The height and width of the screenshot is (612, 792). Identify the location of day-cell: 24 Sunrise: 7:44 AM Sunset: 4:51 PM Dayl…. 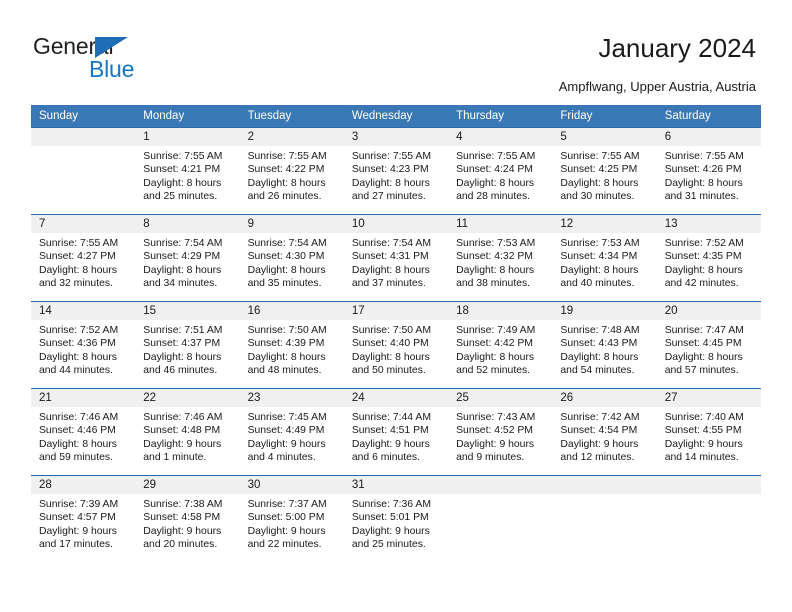
(396, 432).